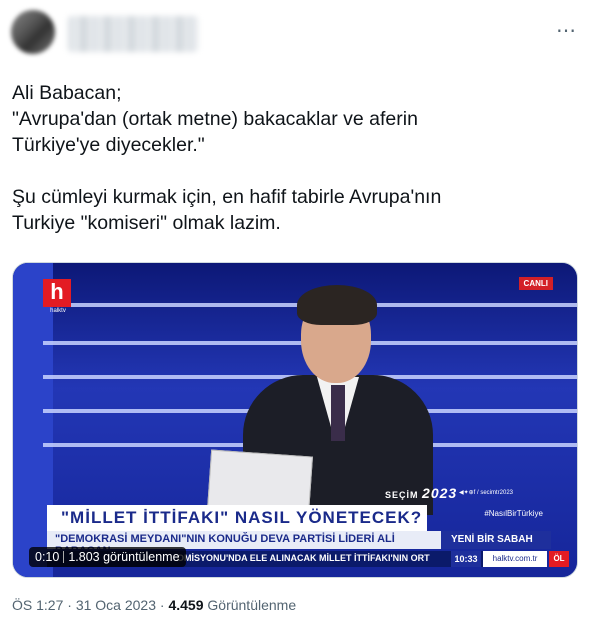 This screenshot has height=628, width=597. Describe the element at coordinates (37, 605) in the screenshot. I see `tweet-time: ÖS 1:27` at that location.